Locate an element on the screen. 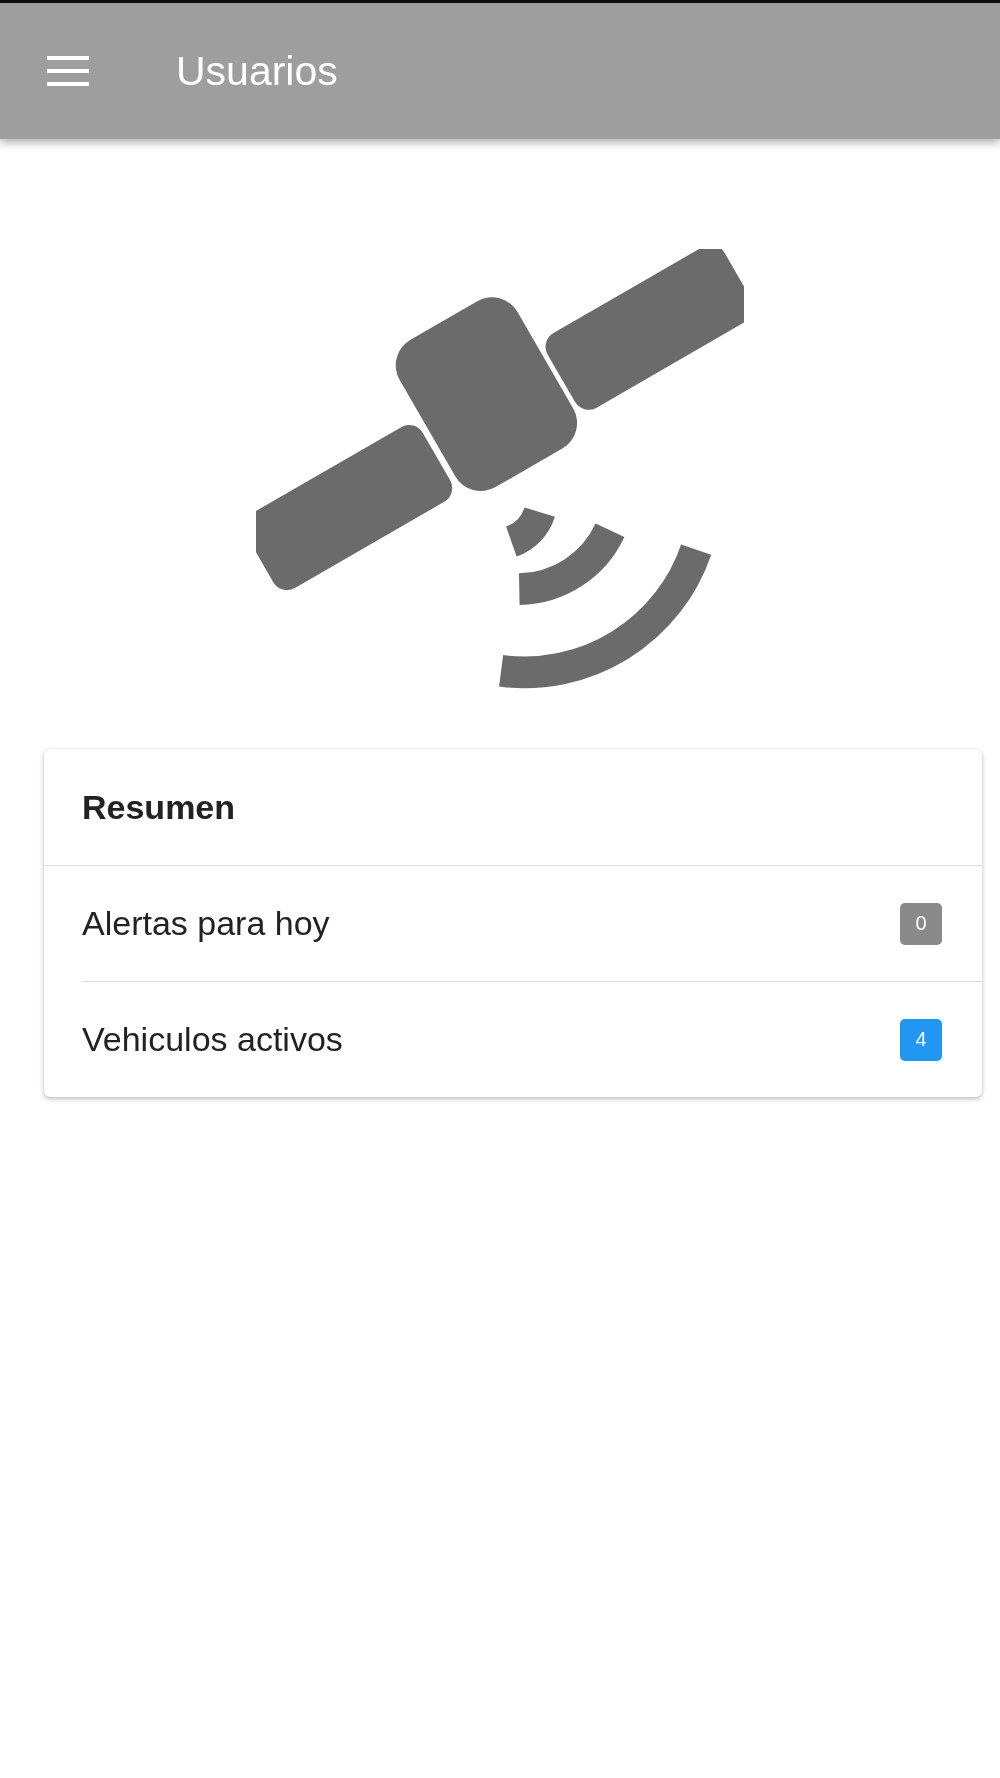 The width and height of the screenshot is (1000, 1778). card-title: Resumen is located at coordinates (513, 807).